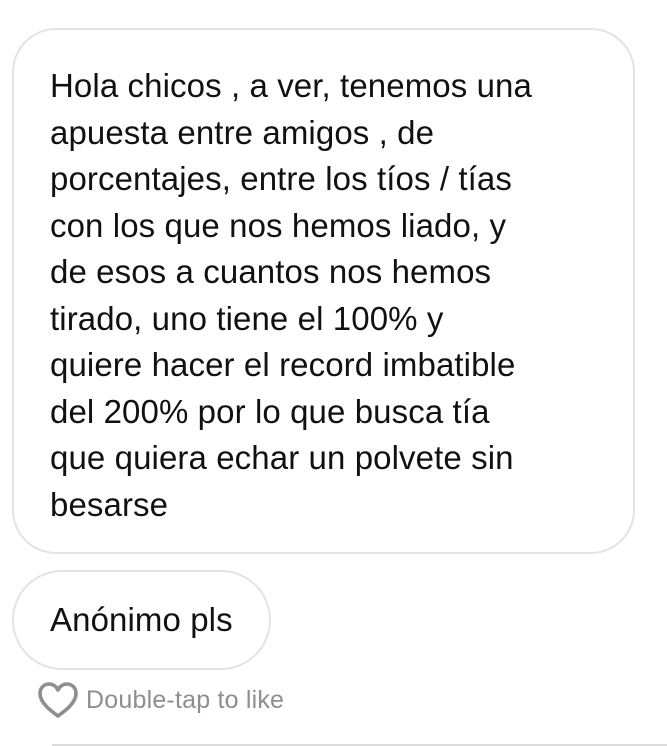 This screenshot has height=746, width=667. I want to click on double-tap-like-hint: Double-tap to like, so click(160, 700).